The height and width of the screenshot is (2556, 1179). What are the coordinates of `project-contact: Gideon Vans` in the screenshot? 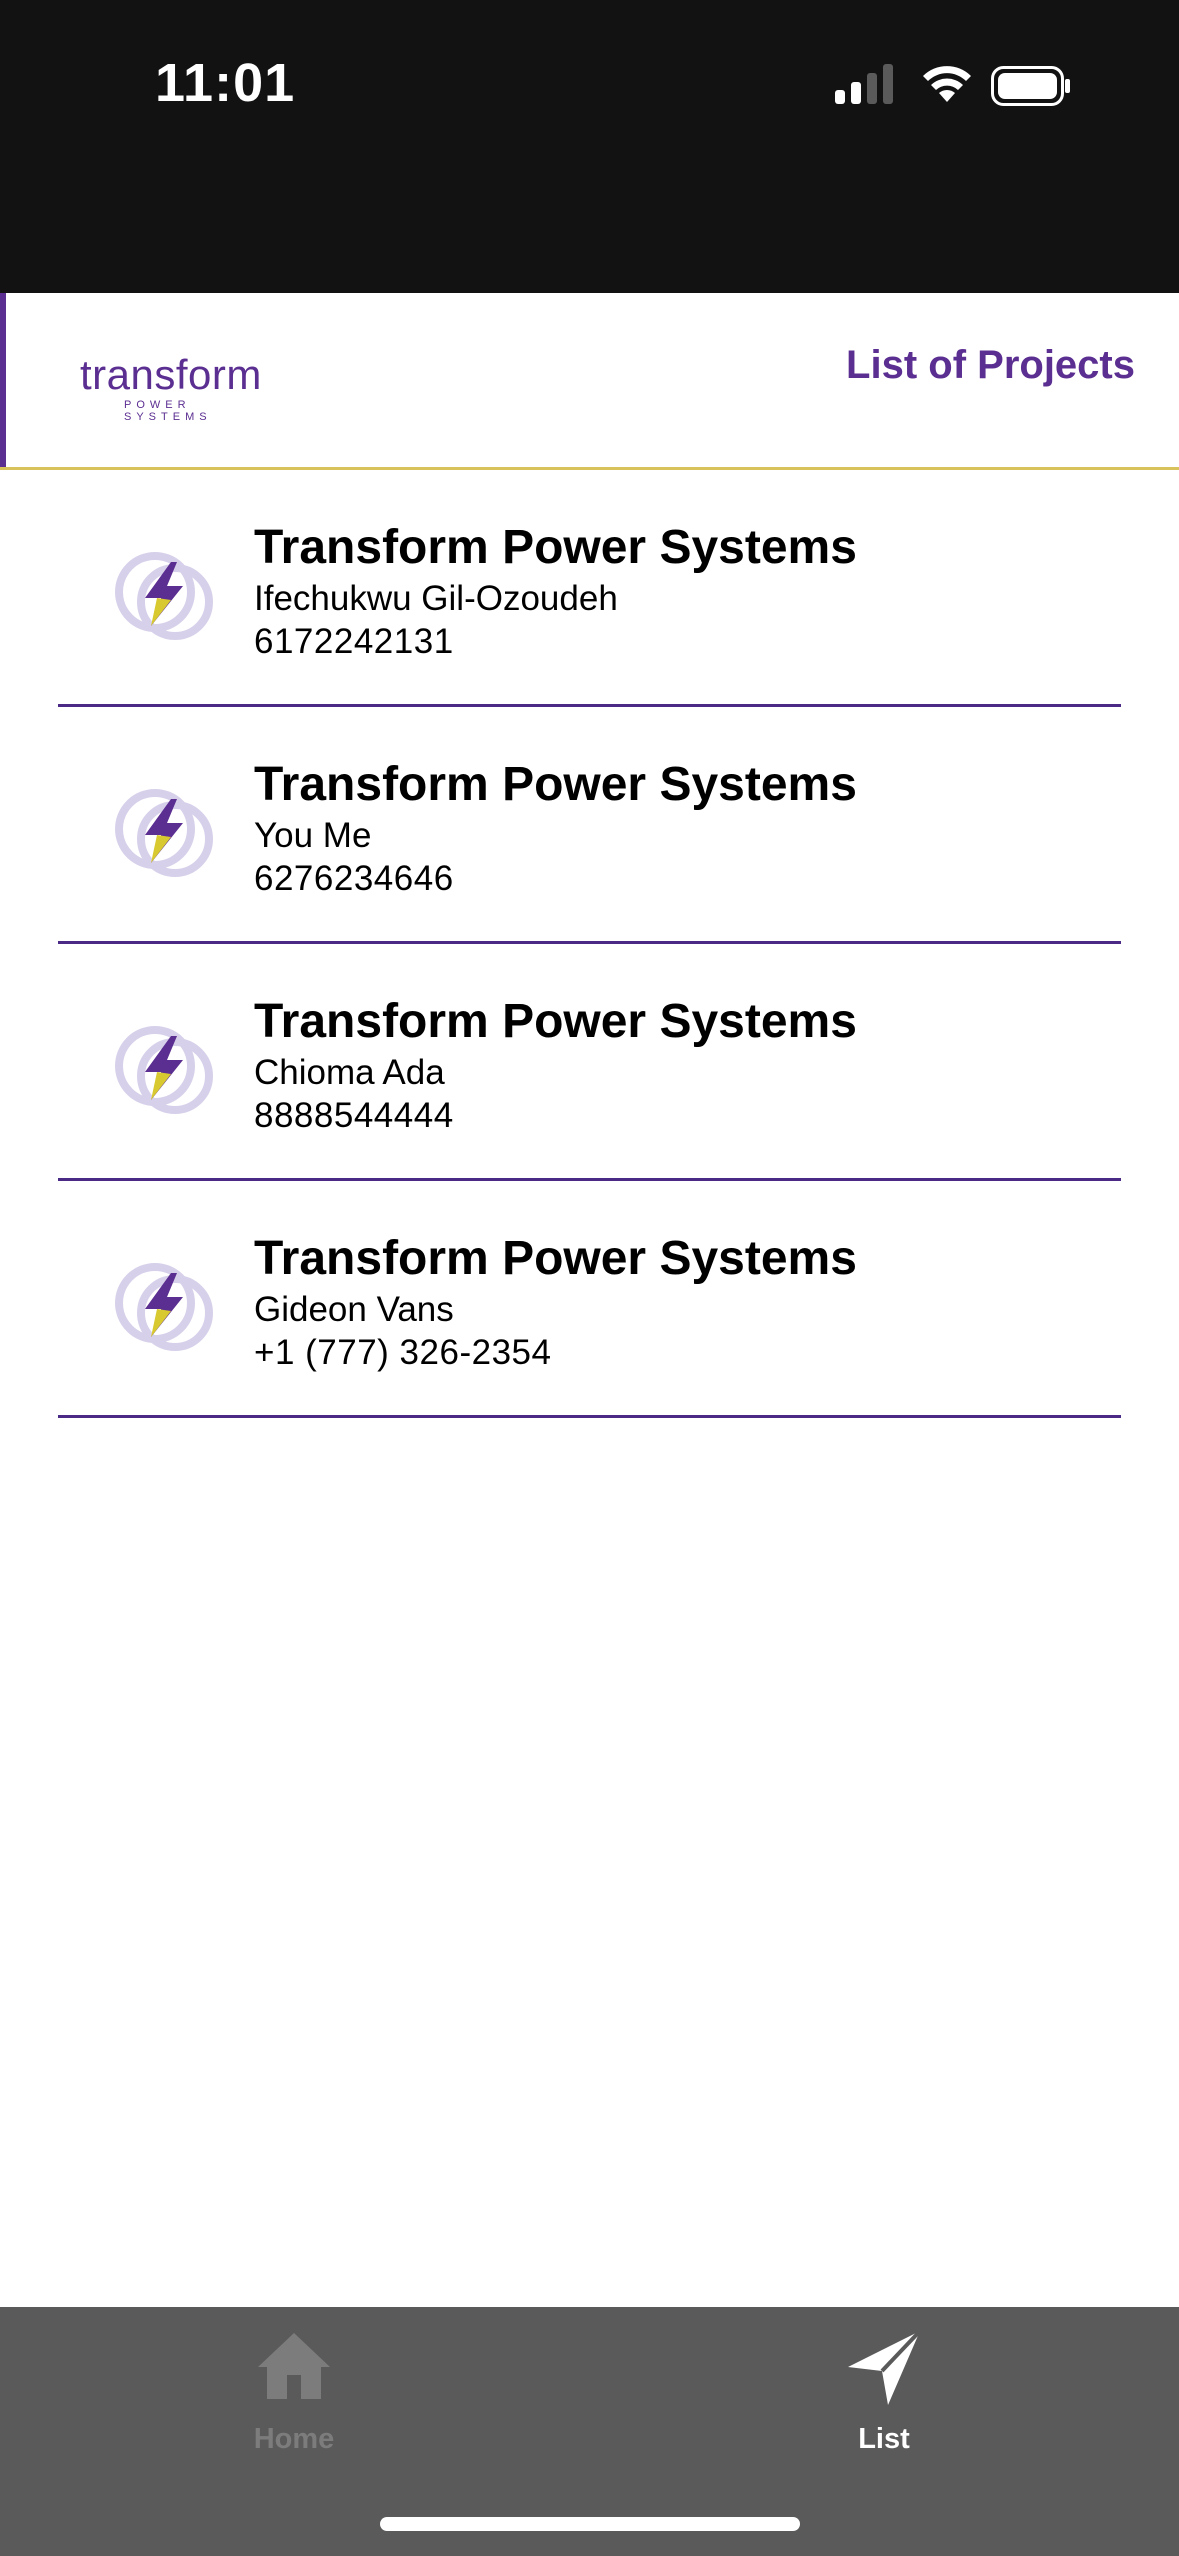 It's located at (354, 1309).